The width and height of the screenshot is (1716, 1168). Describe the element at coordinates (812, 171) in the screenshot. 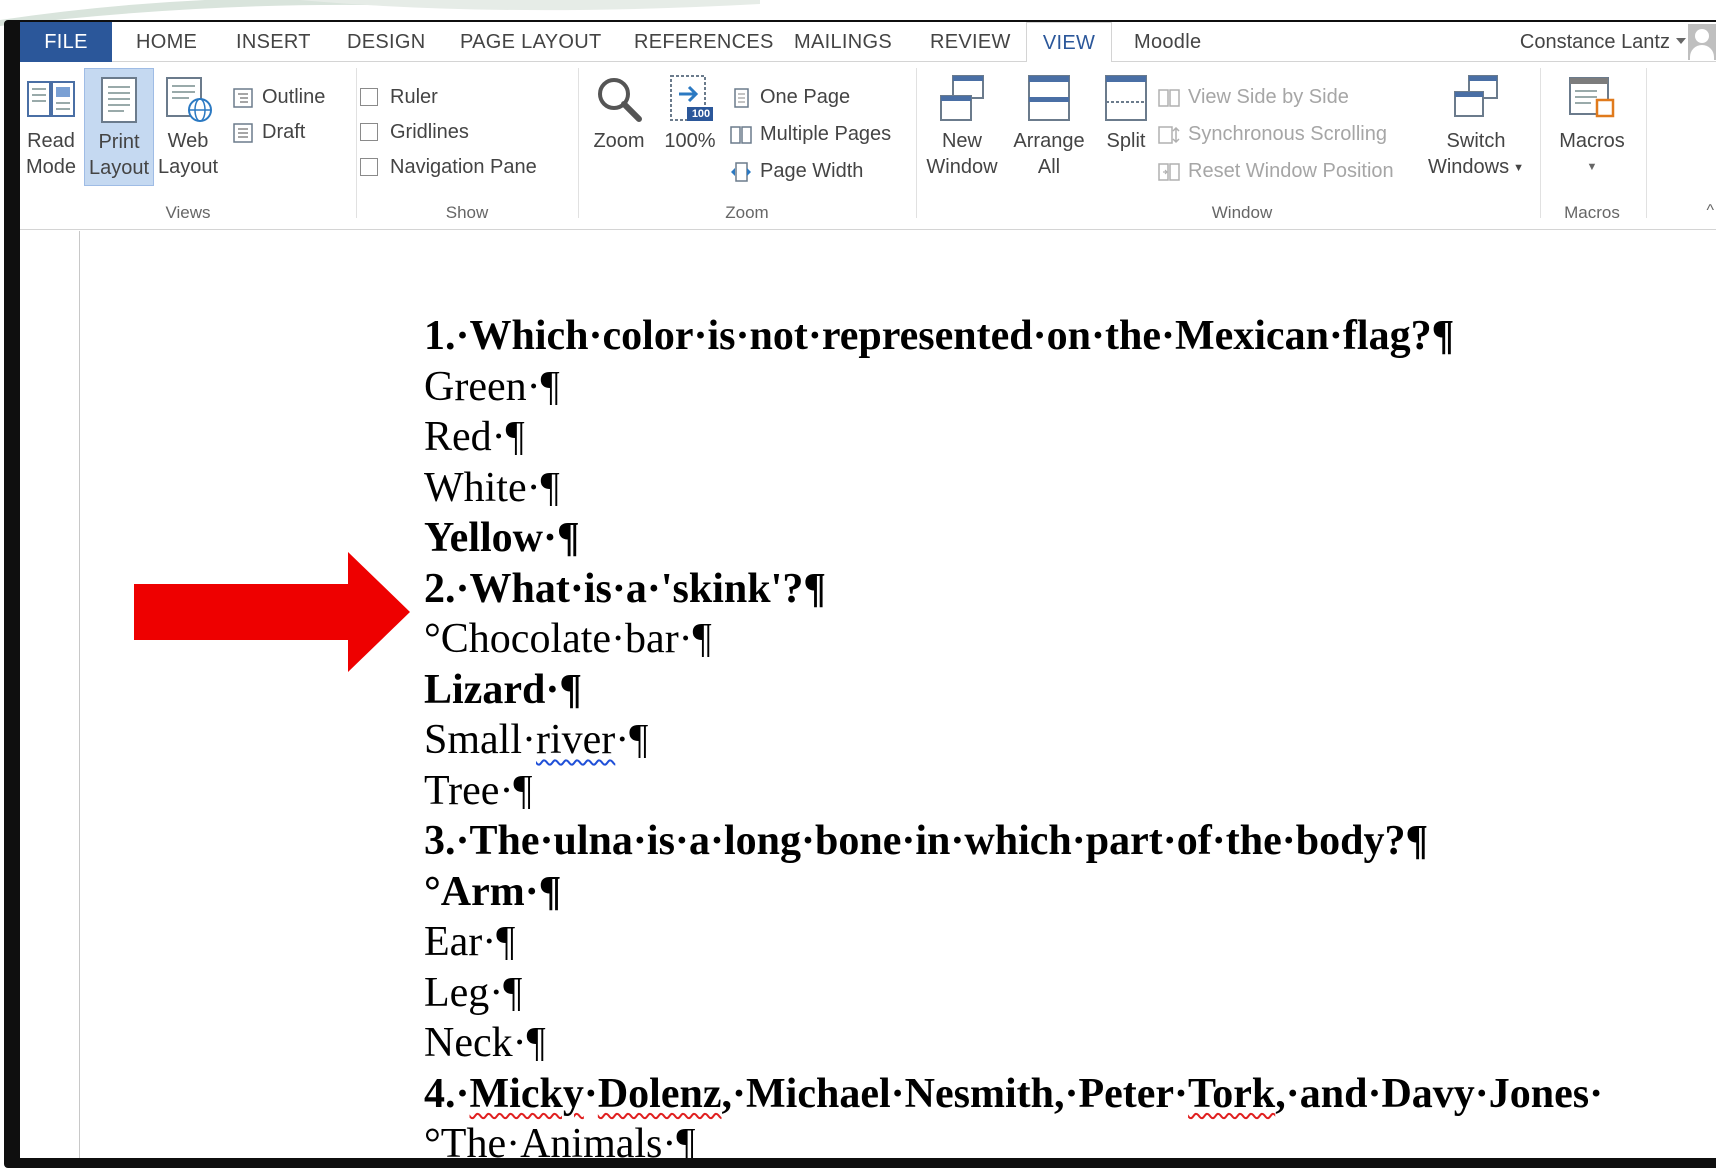

I see `page-width-label: Page Width` at that location.